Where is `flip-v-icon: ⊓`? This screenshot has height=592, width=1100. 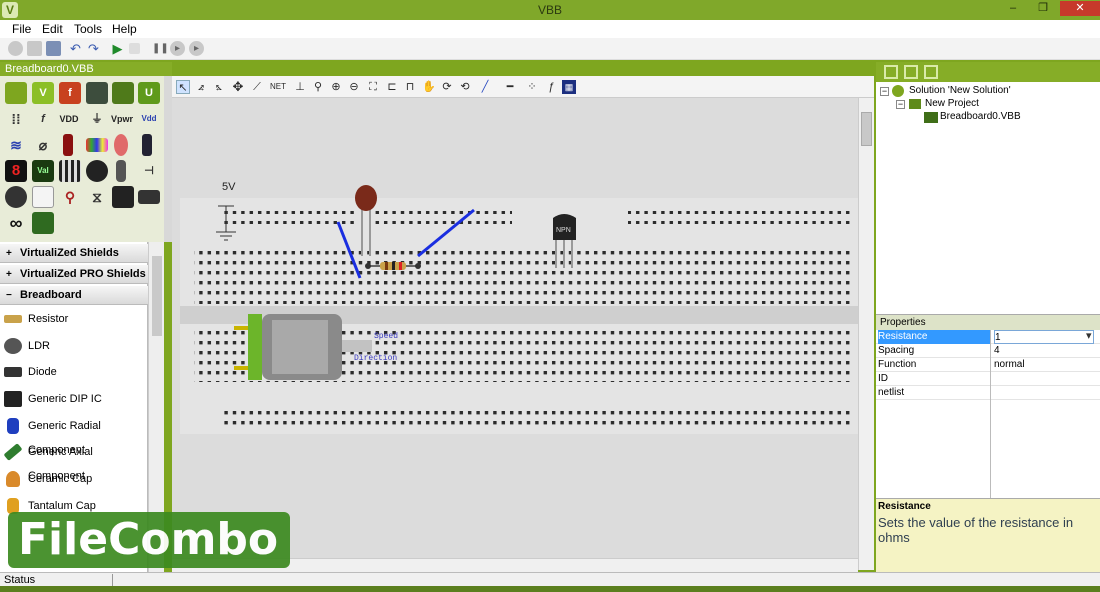 flip-v-icon: ⊓ is located at coordinates (410, 87).